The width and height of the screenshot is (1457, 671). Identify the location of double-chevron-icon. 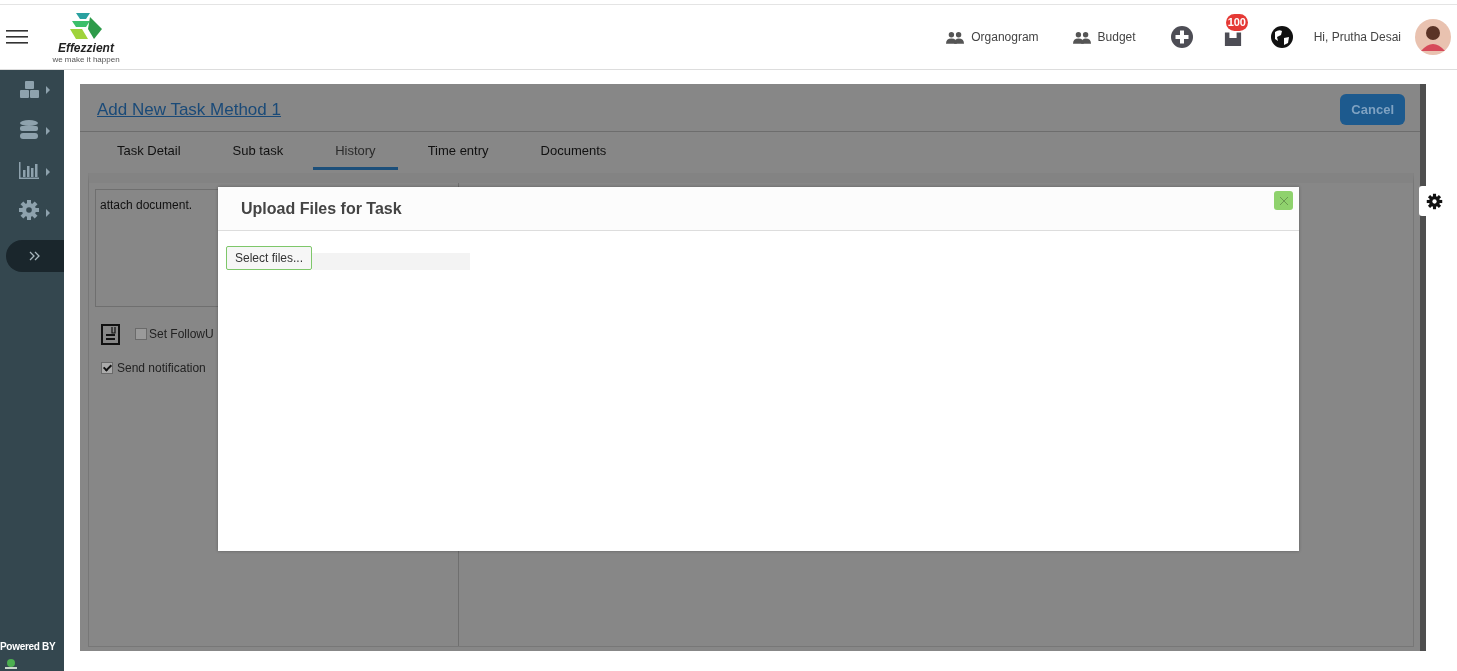
(35, 256).